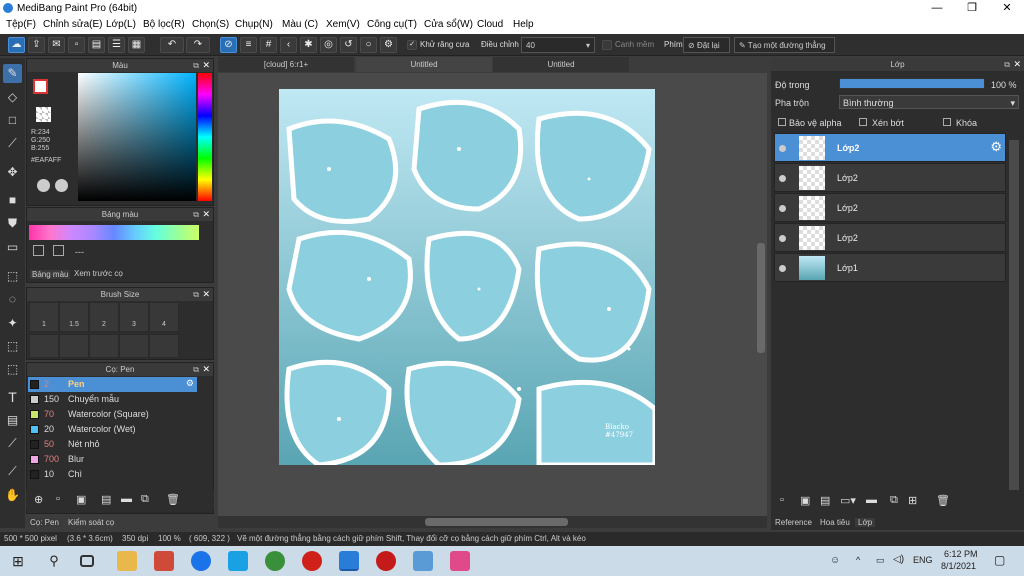  Describe the element at coordinates (388, 45) in the screenshot. I see `settings-icon: ⚙` at that location.